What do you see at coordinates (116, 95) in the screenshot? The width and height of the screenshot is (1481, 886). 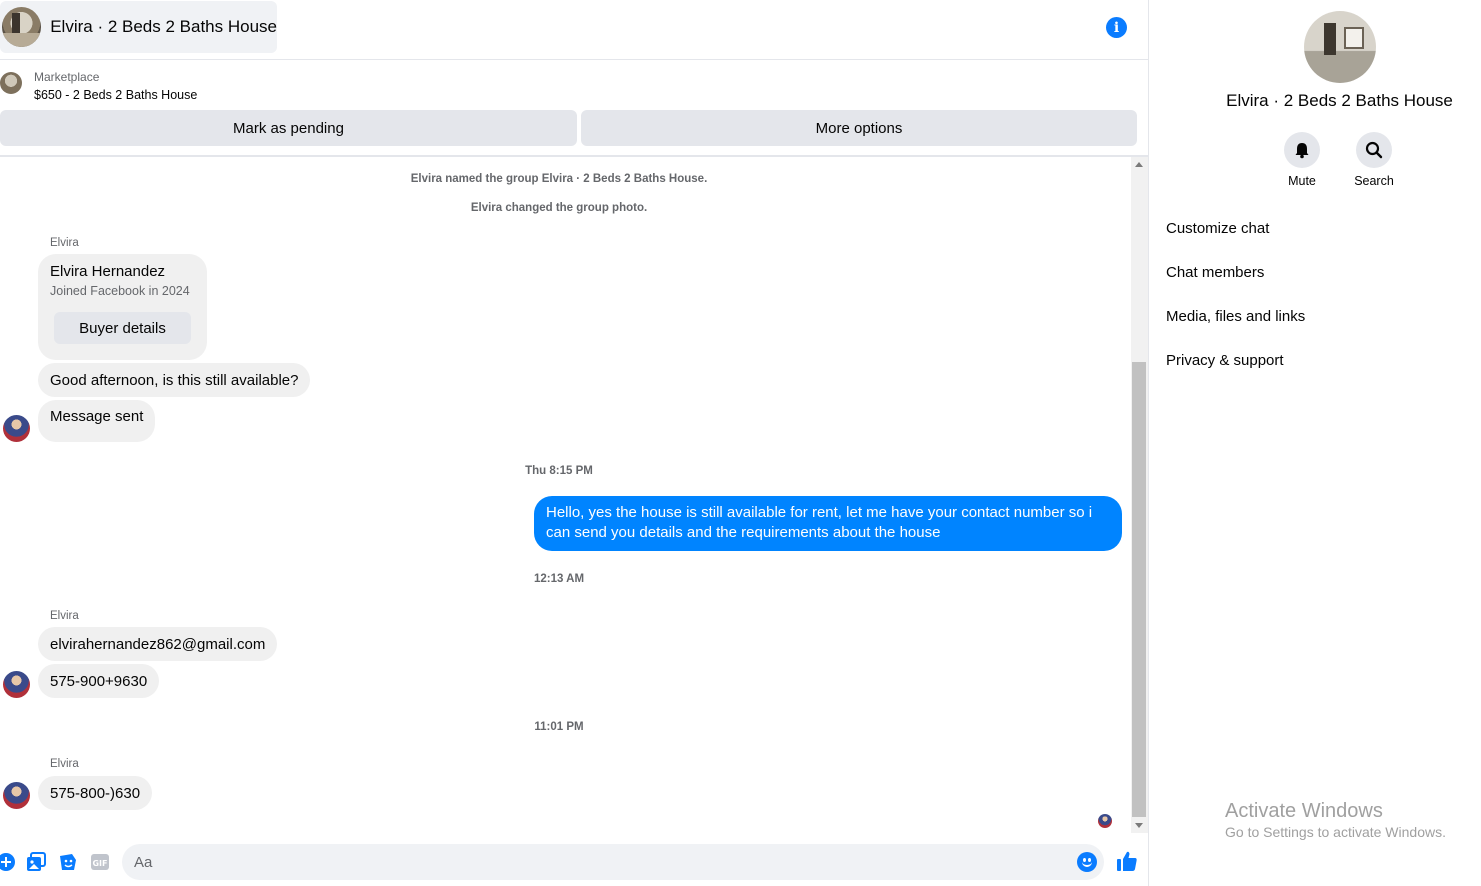 I see `listing-price-title: $650 - 2 Beds 2 Baths House` at bounding box center [116, 95].